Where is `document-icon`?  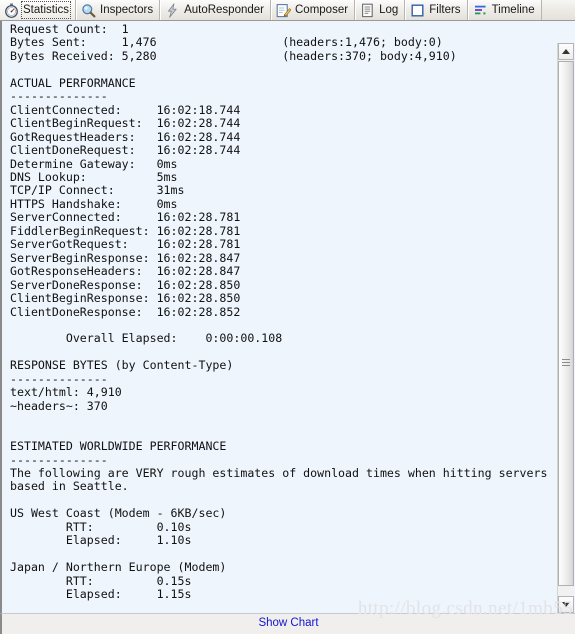 document-icon is located at coordinates (367, 10).